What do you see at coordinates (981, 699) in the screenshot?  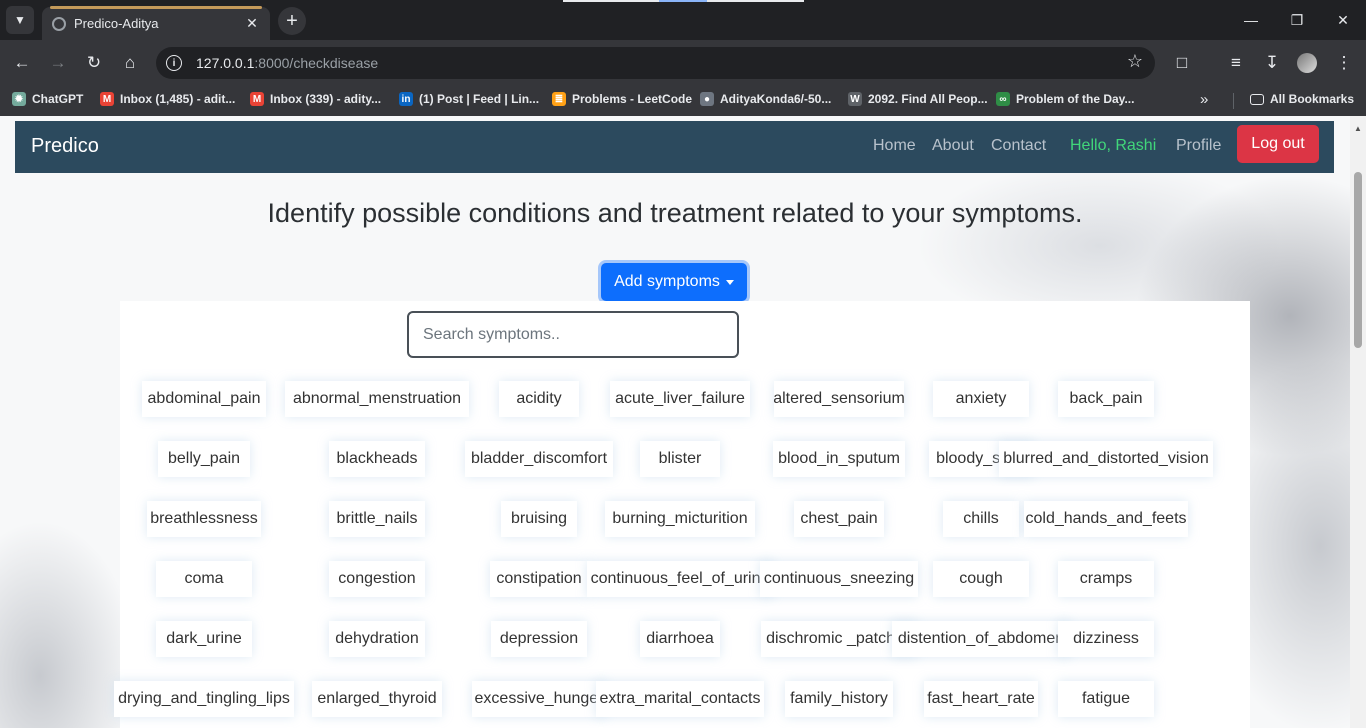 I see `symptom-option: fast_heart_rate` at bounding box center [981, 699].